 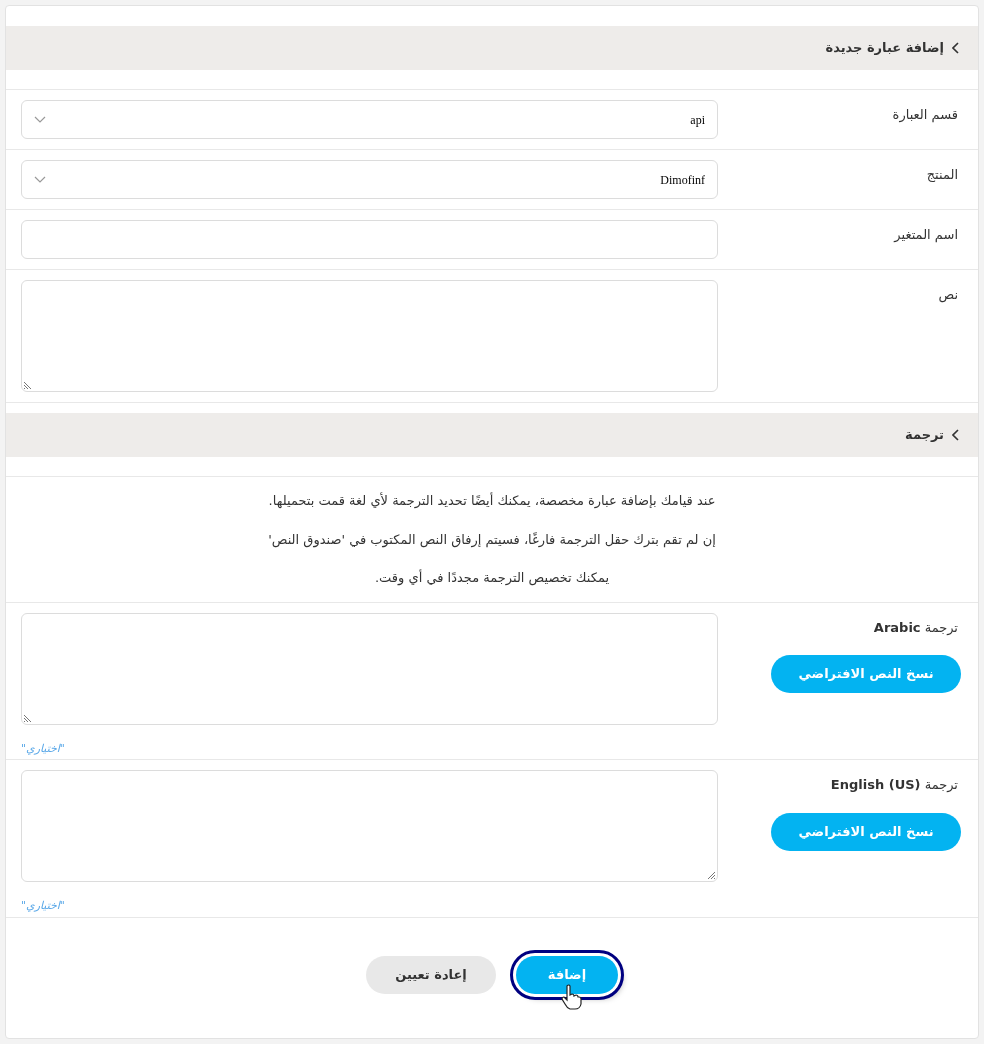 What do you see at coordinates (924, 115) in the screenshot?
I see `field-label: قسم العبارة` at bounding box center [924, 115].